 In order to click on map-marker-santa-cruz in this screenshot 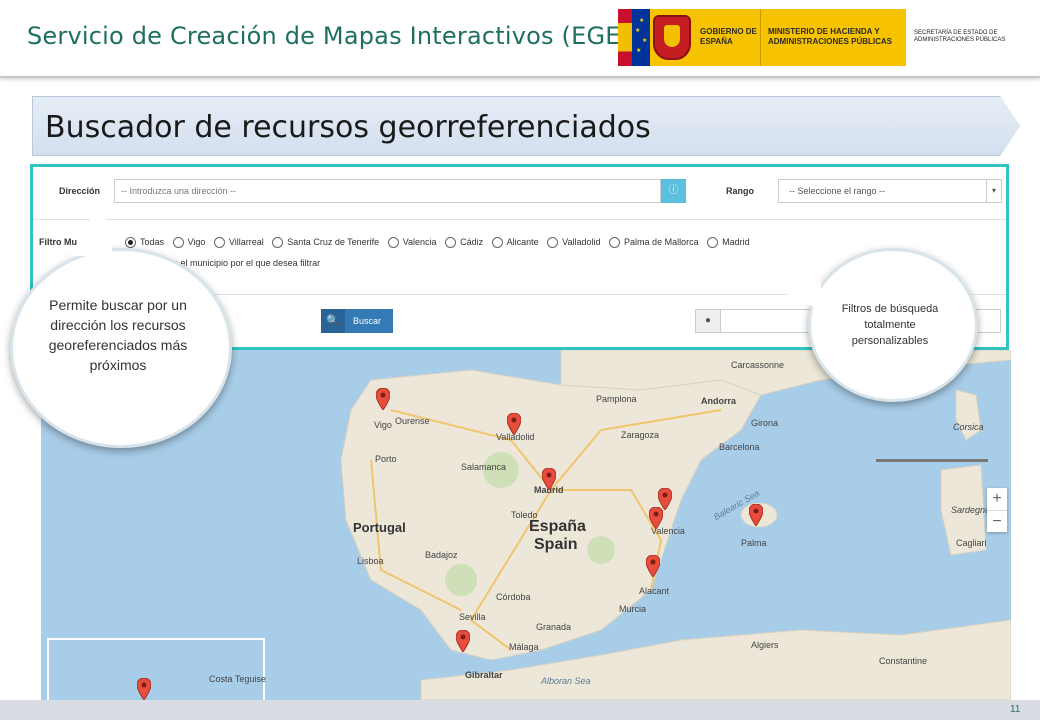, I will do `click(144, 689)`.